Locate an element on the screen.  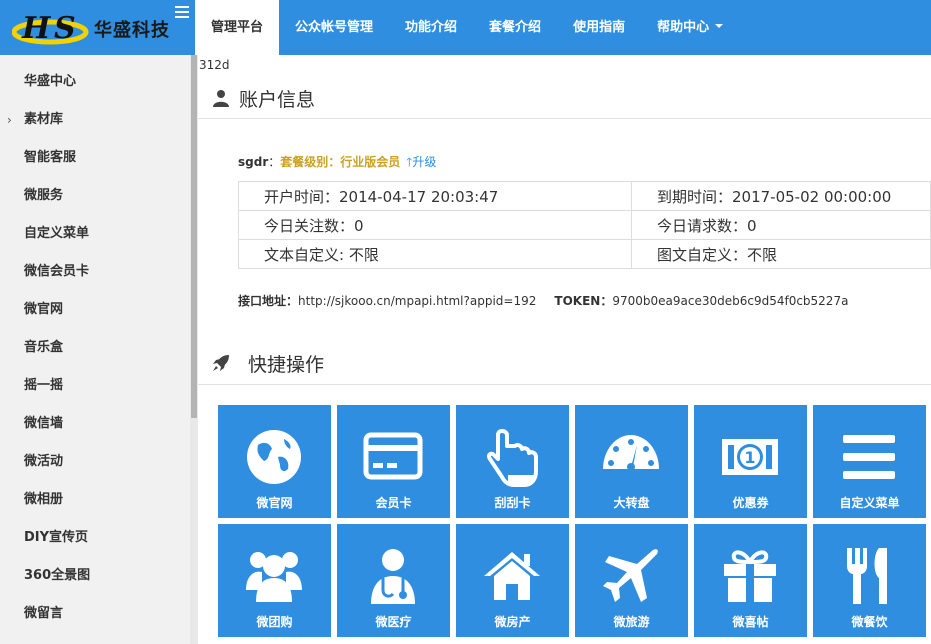
logo: H S 华盛科技 is located at coordinates (97, 27).